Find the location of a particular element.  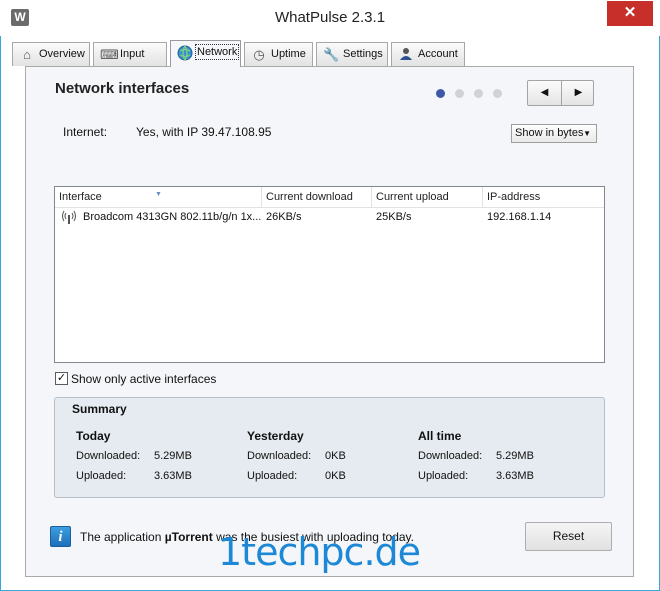

column-header-download: Current download is located at coordinates (317, 197).